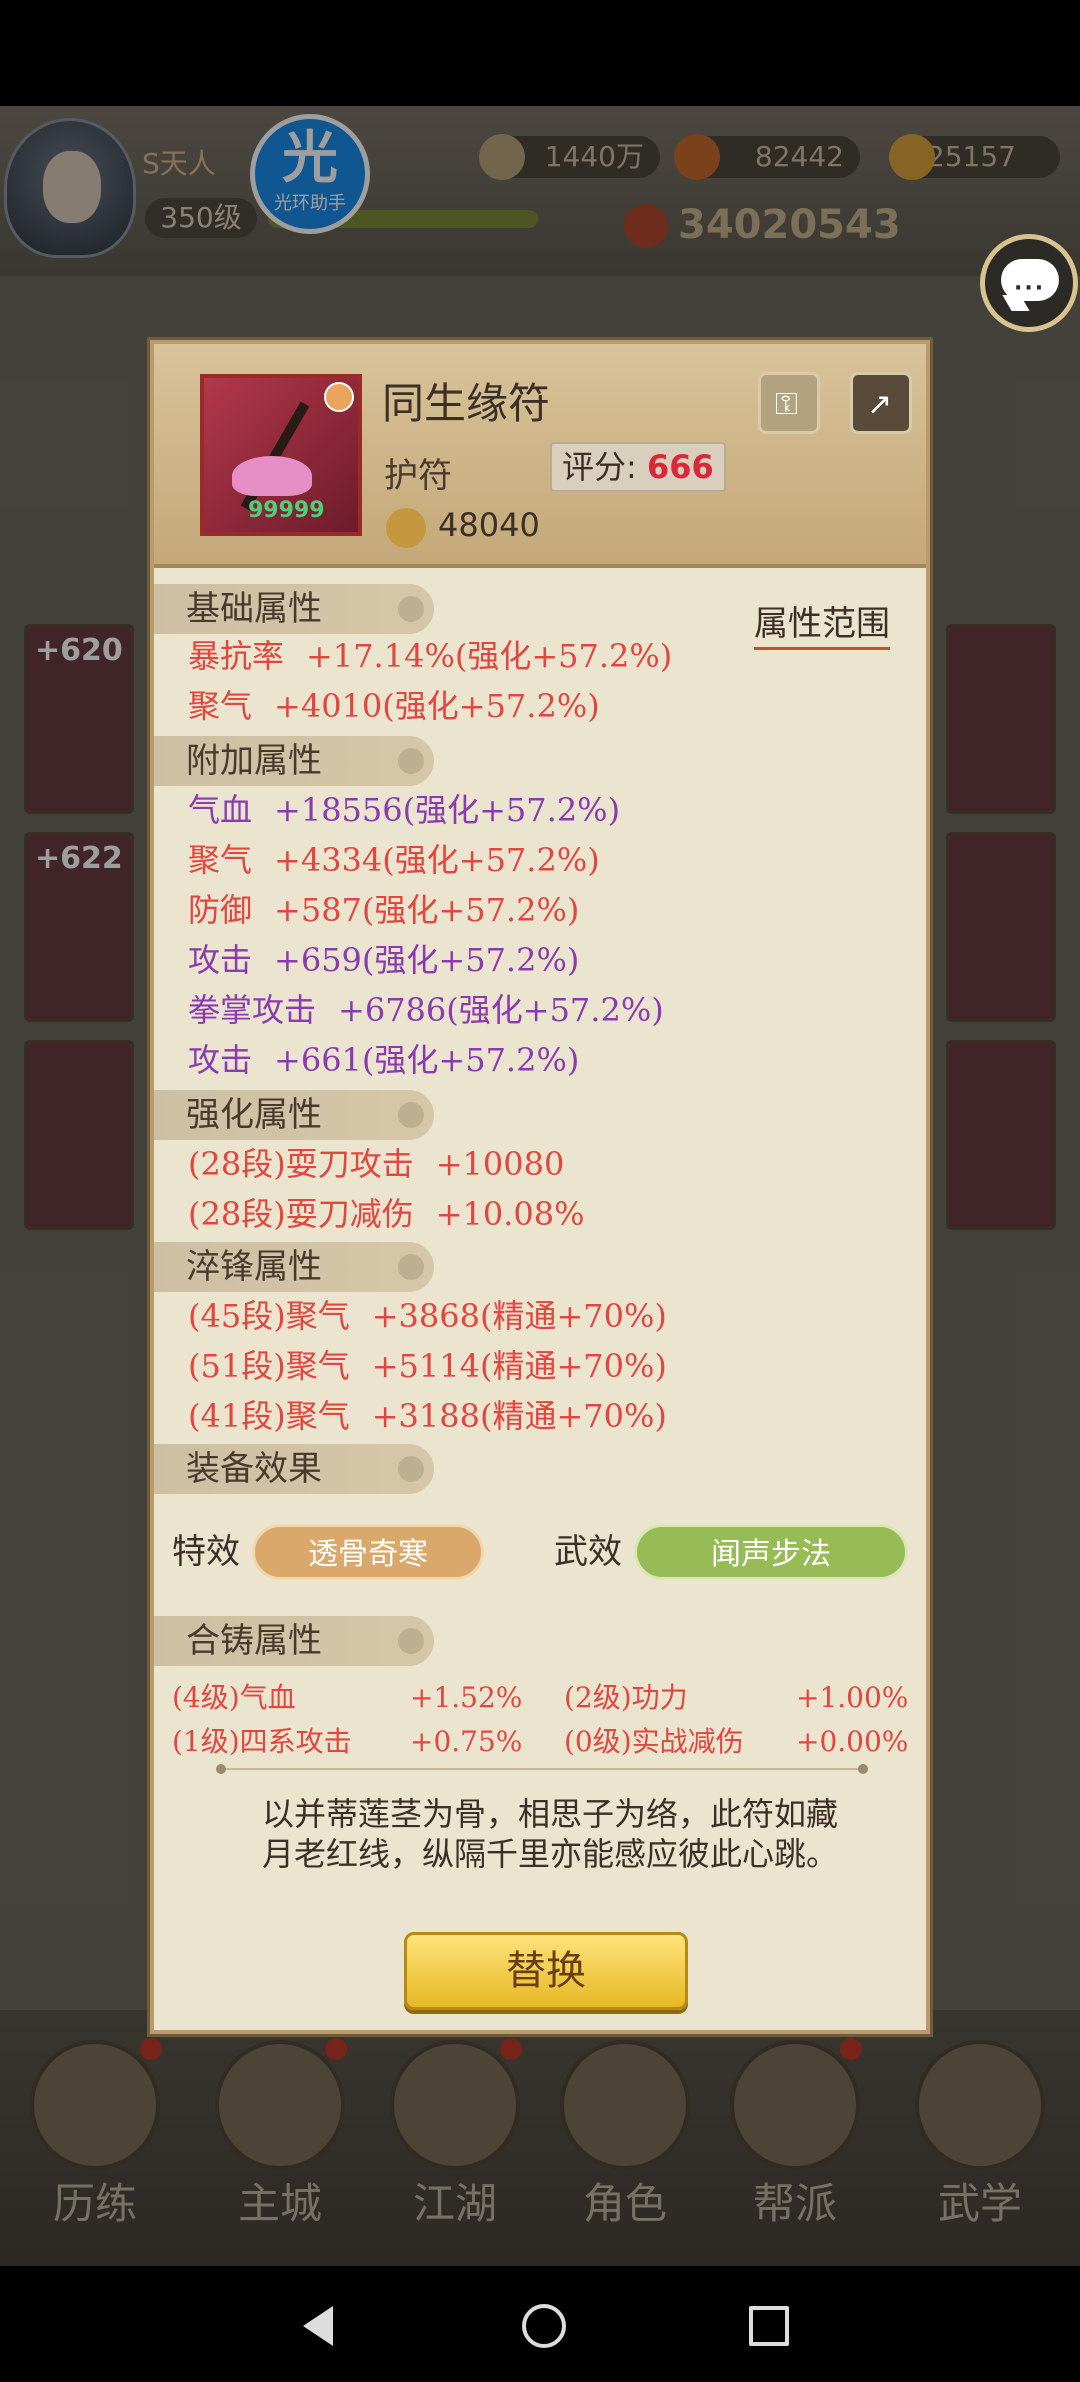  Describe the element at coordinates (368, 1552) in the screenshot. I see `special-effect-pill: 透骨奇寒` at that location.